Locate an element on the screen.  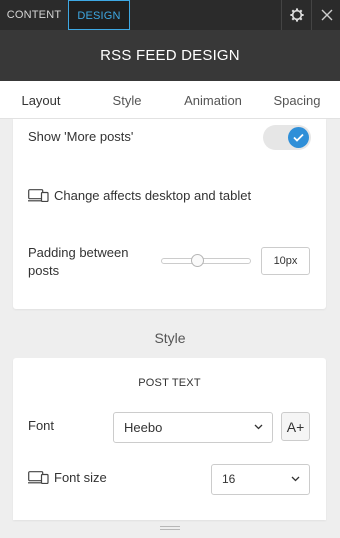
font-size-increase-label: A+ is located at coordinates (295, 426).